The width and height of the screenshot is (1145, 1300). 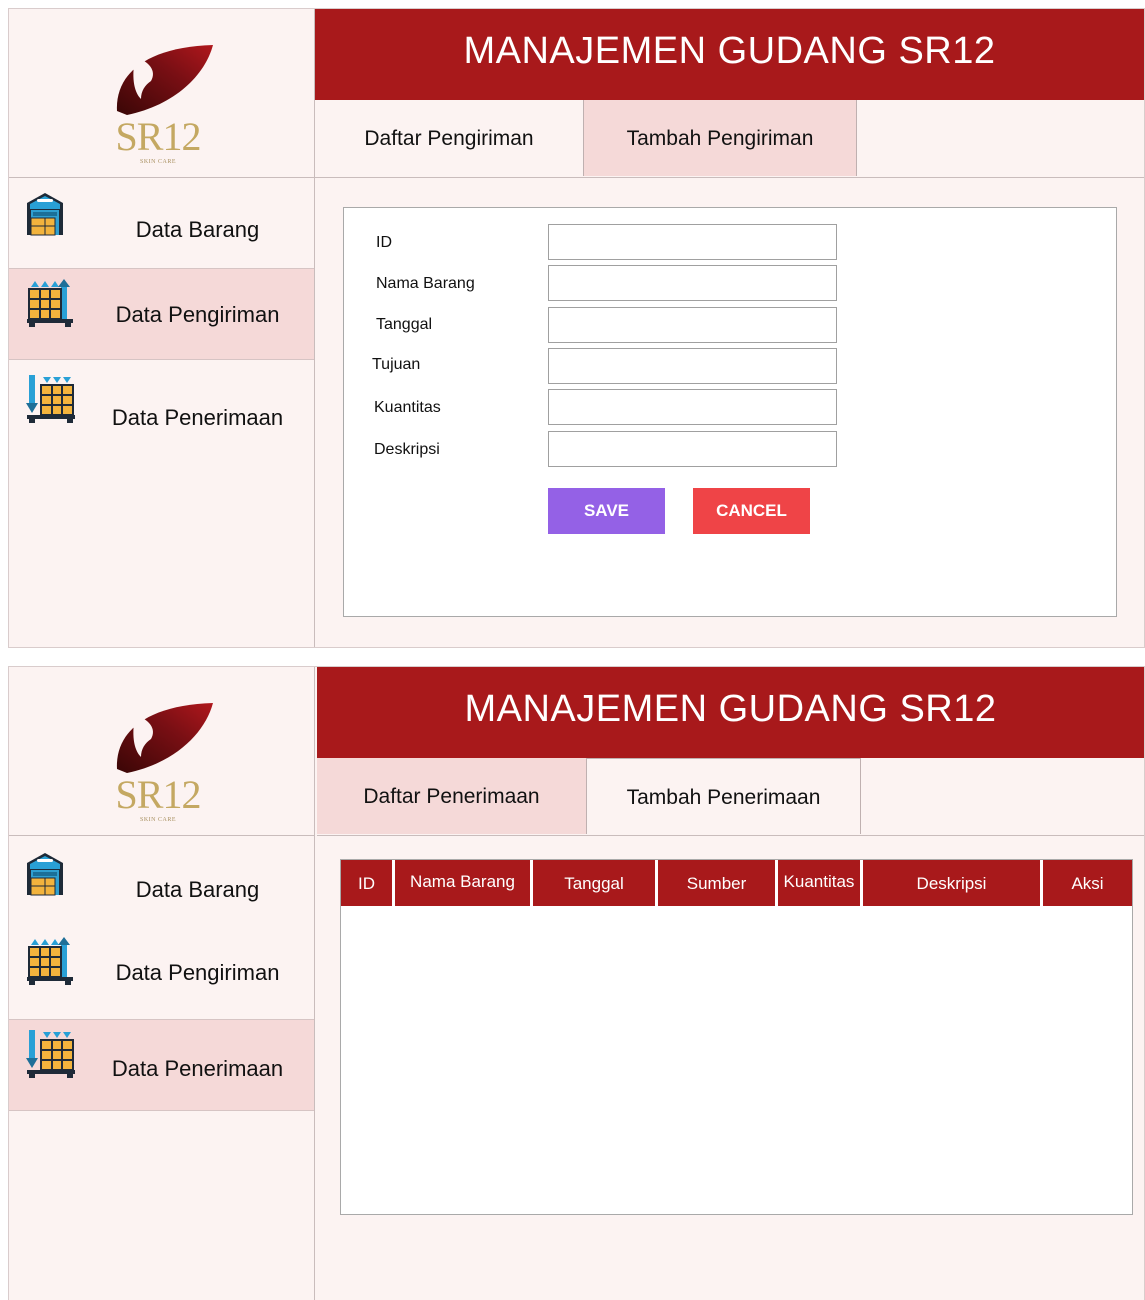 I want to click on col-header-kuantitas: Kuantitas, so click(x=820, y=883).